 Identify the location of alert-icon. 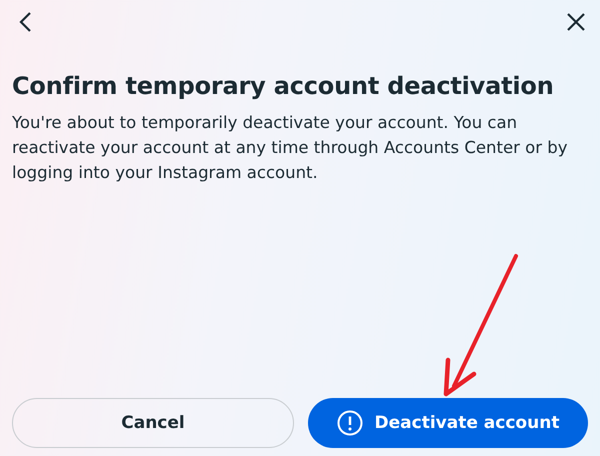
(349, 423).